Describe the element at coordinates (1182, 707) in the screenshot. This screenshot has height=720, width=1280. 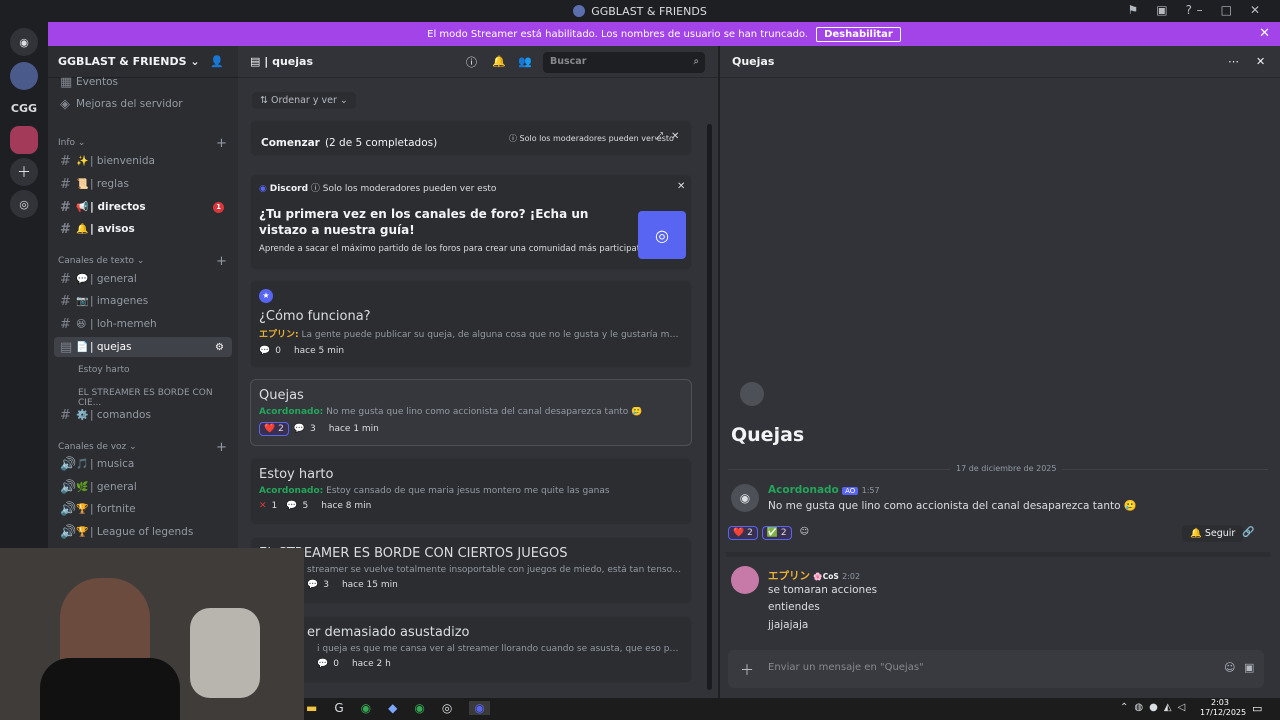
I see `volume-icon: ◁` at that location.